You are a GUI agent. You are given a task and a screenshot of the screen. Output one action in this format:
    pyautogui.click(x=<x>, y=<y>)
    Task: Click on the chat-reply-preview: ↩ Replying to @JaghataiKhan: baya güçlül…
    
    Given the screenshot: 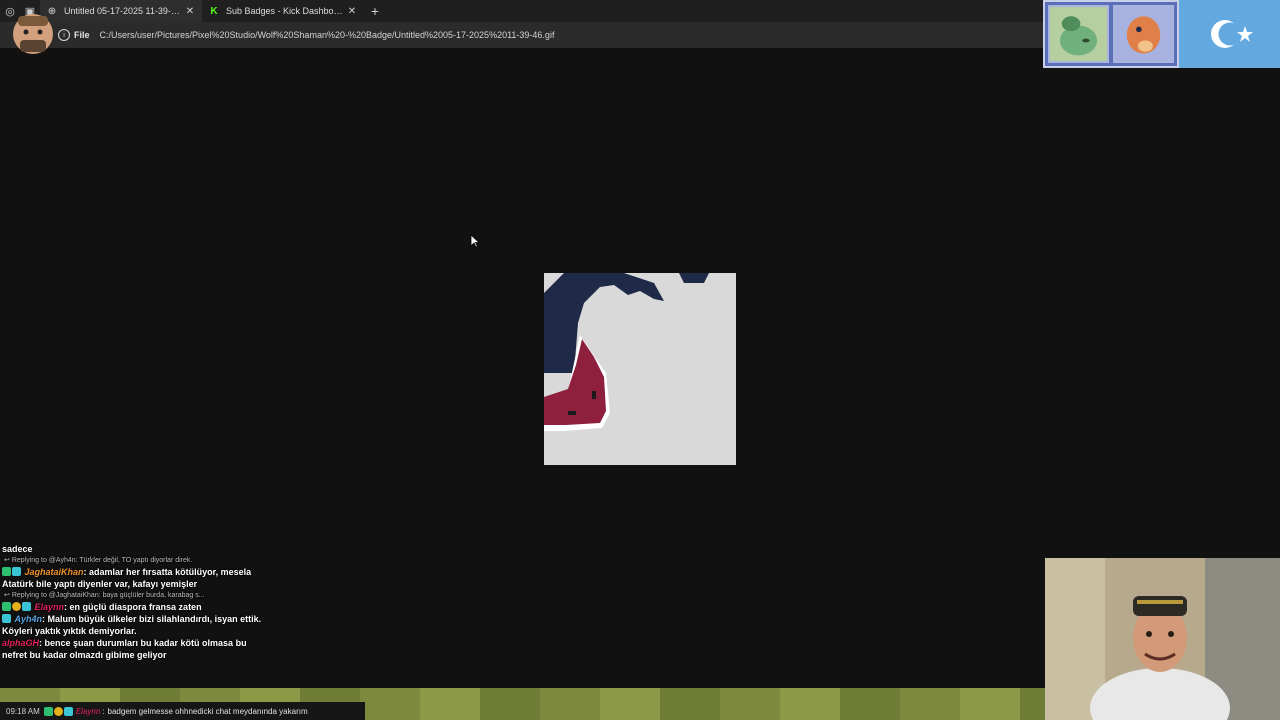 What is the action you would take?
    pyautogui.click(x=135, y=595)
    